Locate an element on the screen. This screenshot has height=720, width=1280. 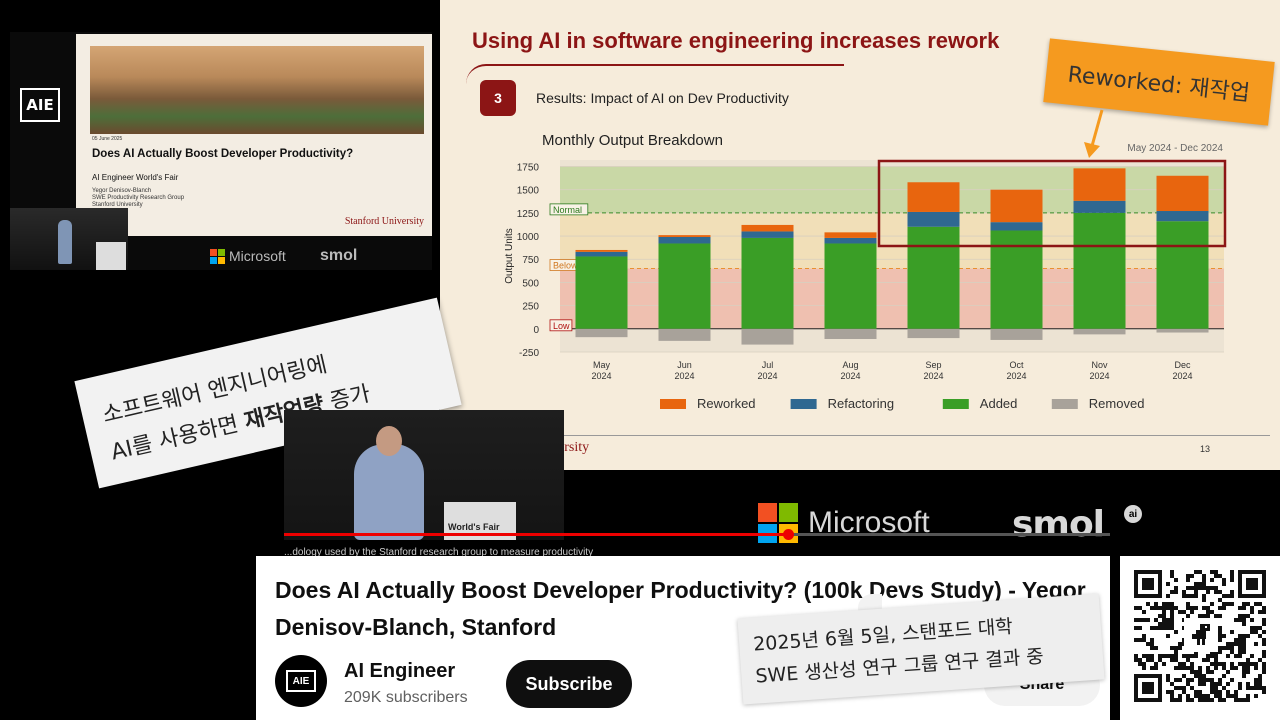
x-tick-label-month: Jun is located at coordinates (684, 365).